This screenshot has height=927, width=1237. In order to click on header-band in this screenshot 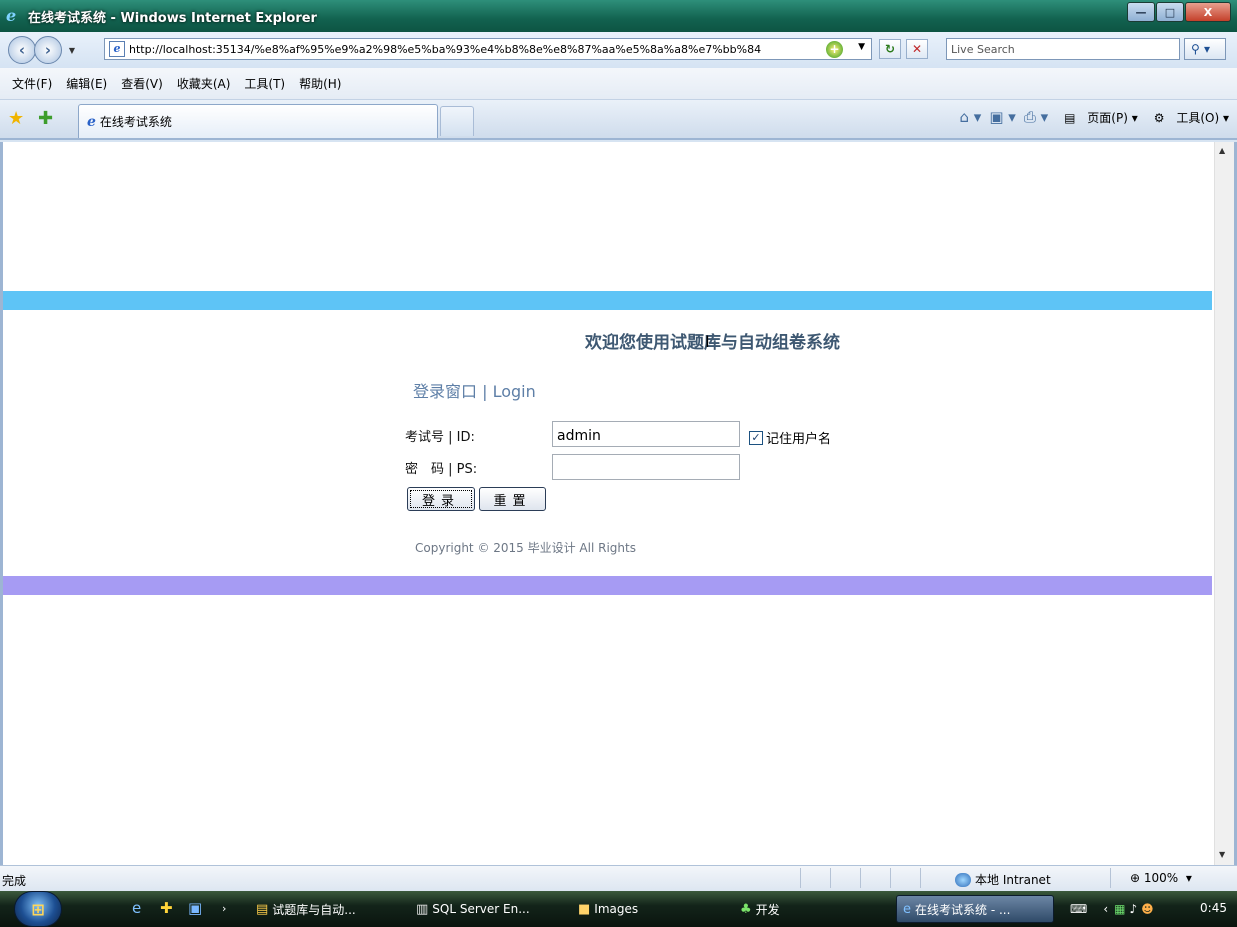, I will do `click(607, 300)`.